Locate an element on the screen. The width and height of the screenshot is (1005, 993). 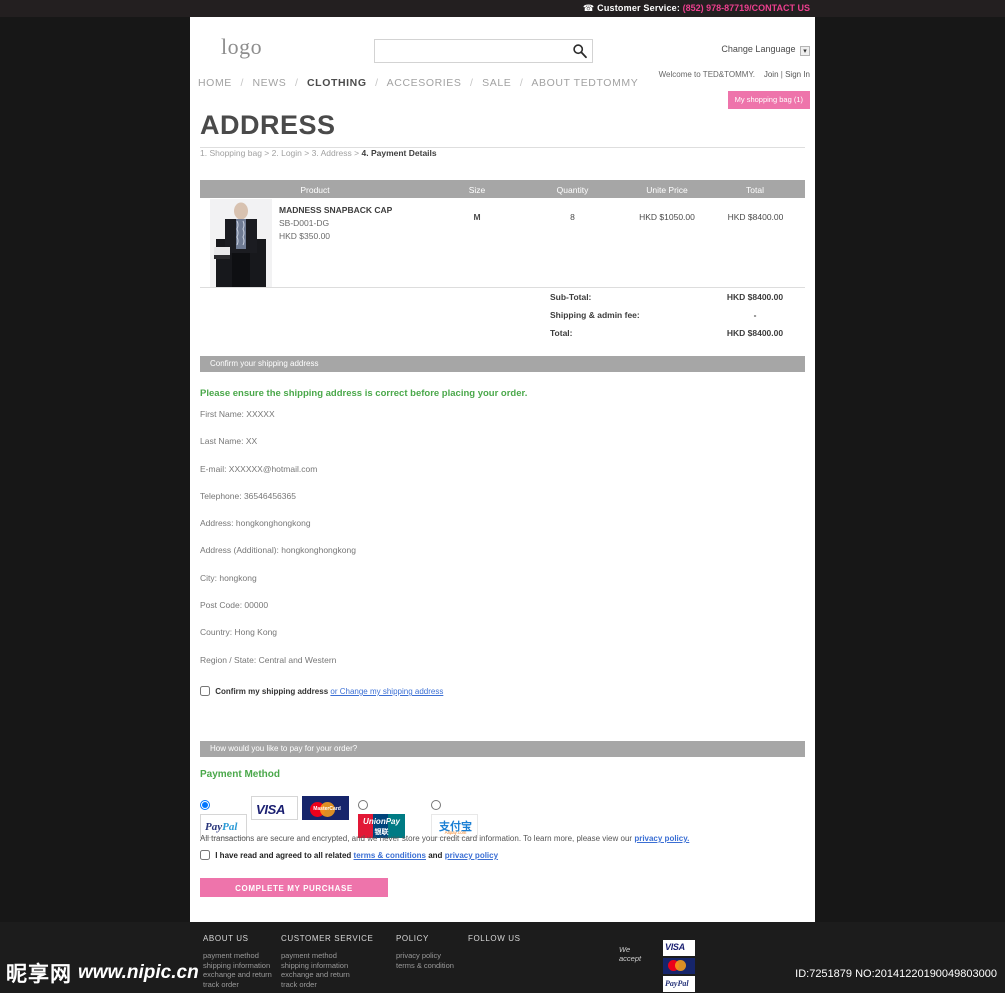
footer-link-exchange-and-return: exchange and return is located at coordinates (237, 975).